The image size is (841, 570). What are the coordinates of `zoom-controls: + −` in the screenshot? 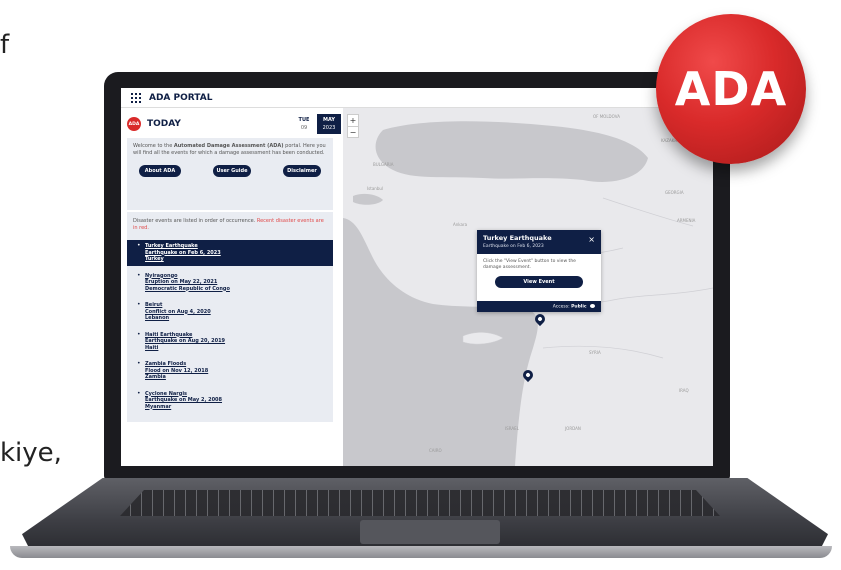 It's located at (353, 126).